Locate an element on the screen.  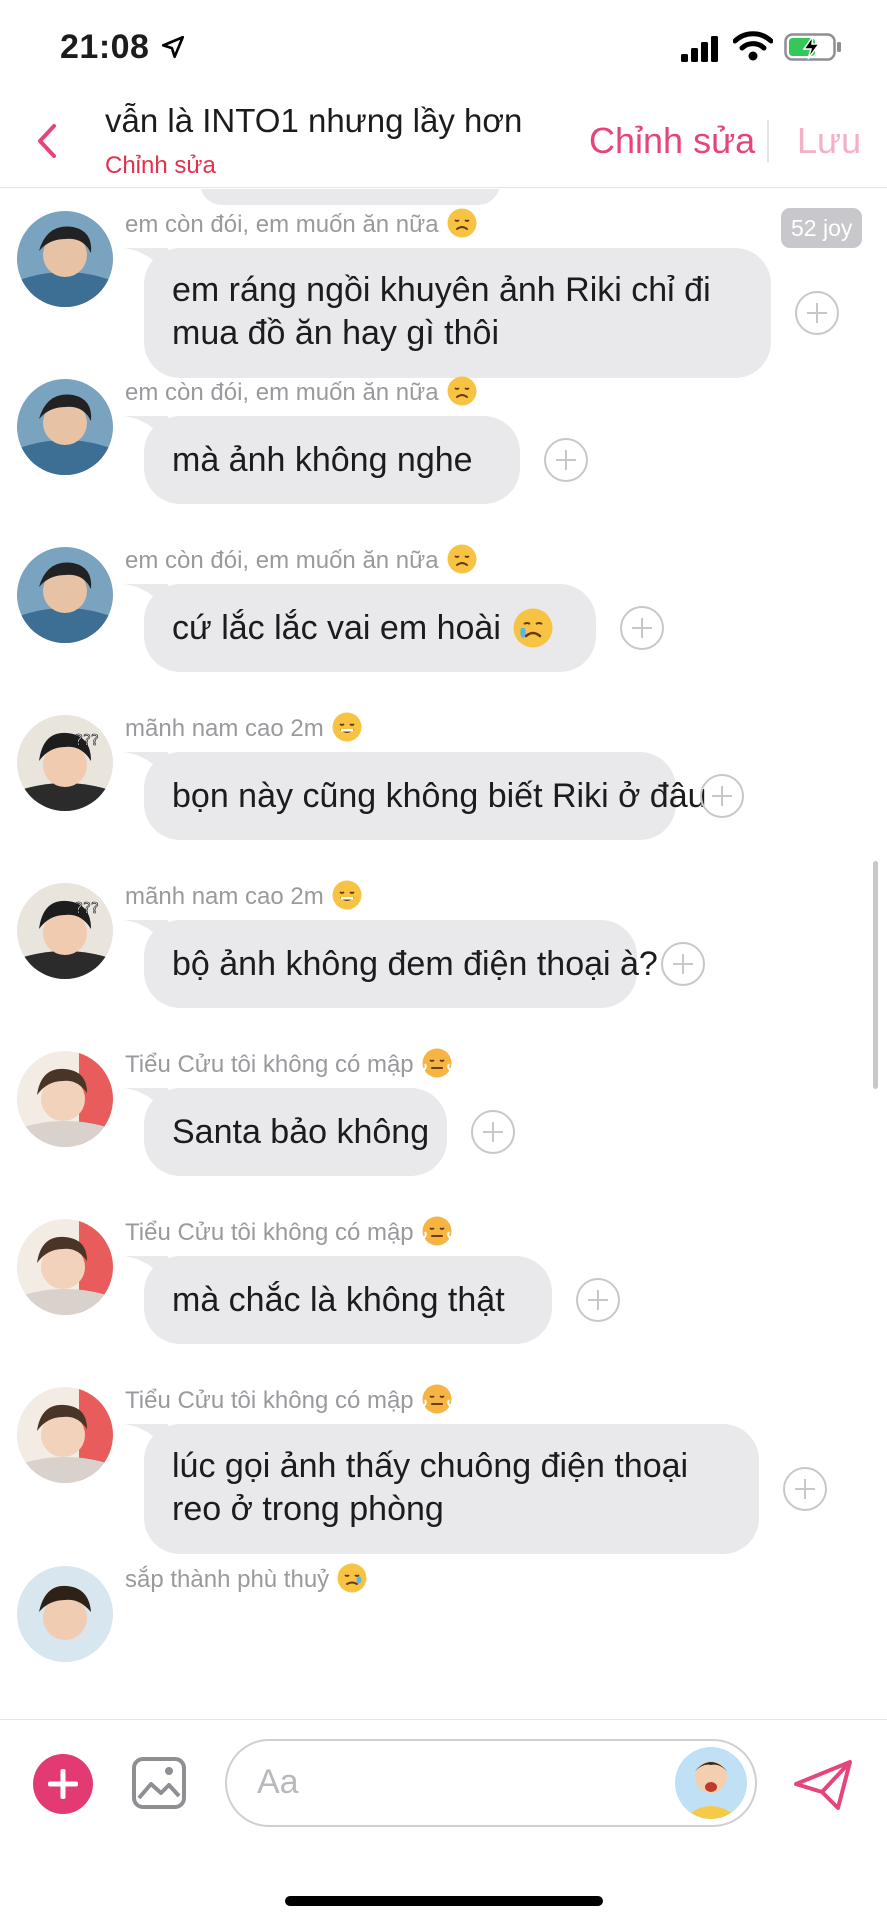
send-icon is located at coordinates (823, 1785).